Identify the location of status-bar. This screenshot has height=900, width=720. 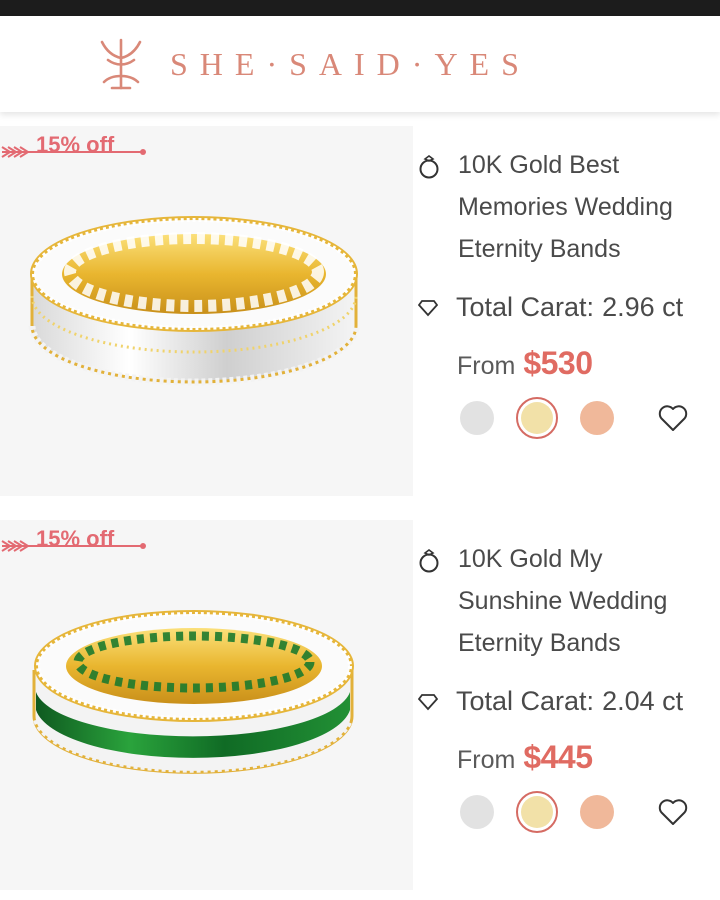
(360, 8).